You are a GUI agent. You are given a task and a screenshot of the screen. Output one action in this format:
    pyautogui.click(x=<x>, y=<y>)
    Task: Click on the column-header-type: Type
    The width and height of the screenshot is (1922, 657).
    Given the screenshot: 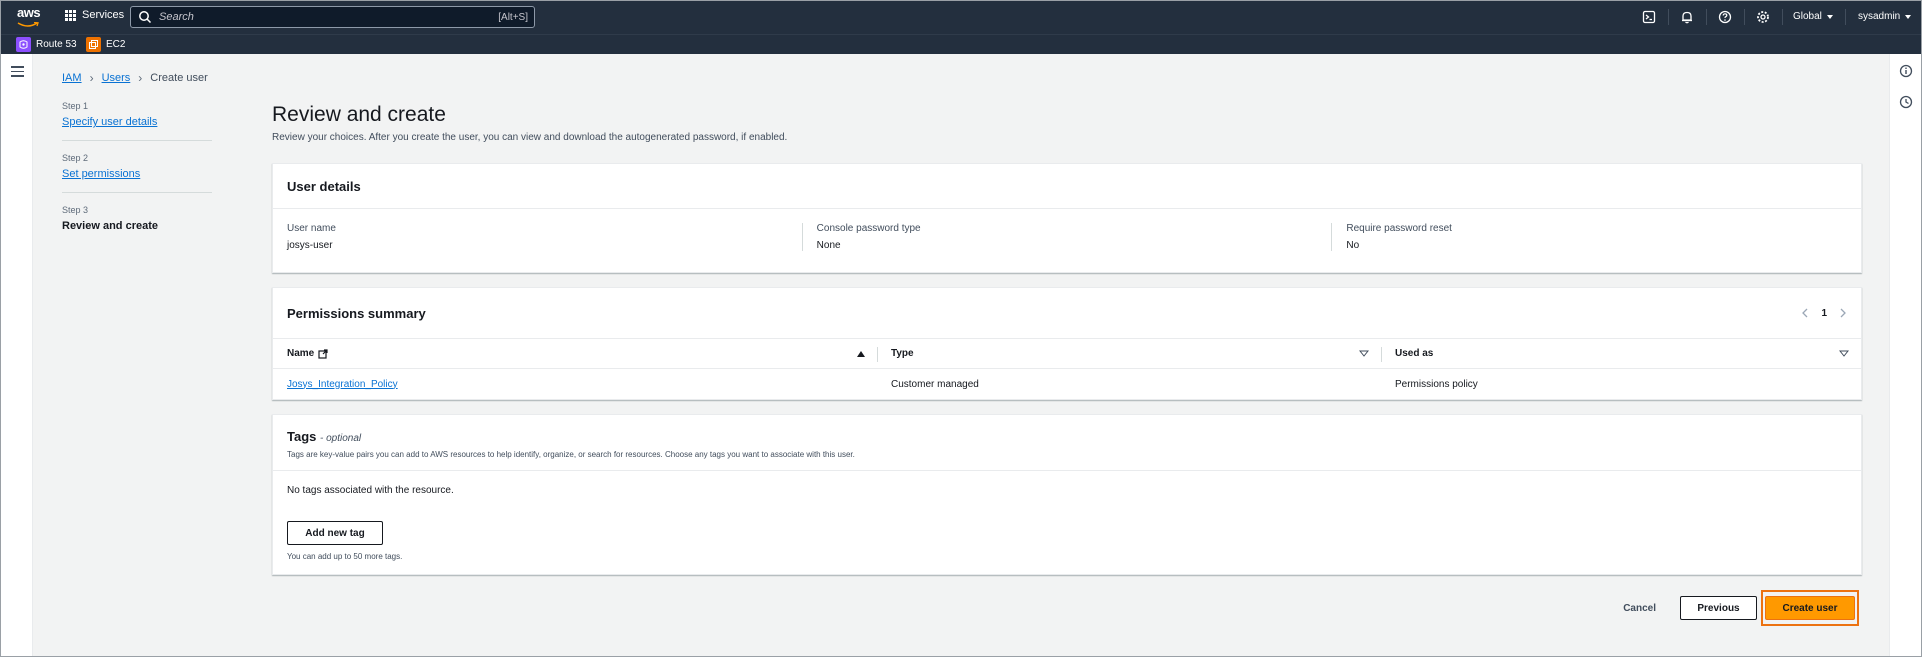 What is the action you would take?
    pyautogui.click(x=1129, y=353)
    